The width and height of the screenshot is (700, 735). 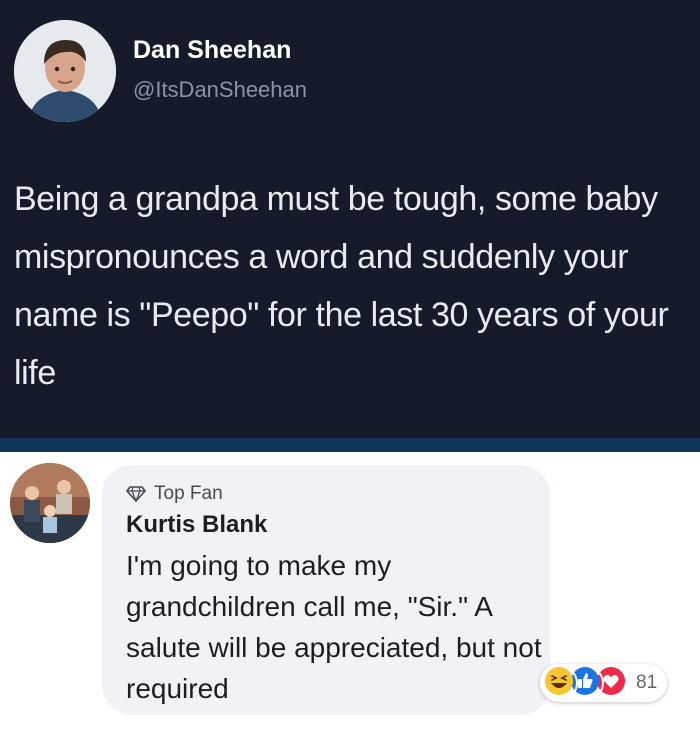 I want to click on diamond-icon, so click(x=136, y=494).